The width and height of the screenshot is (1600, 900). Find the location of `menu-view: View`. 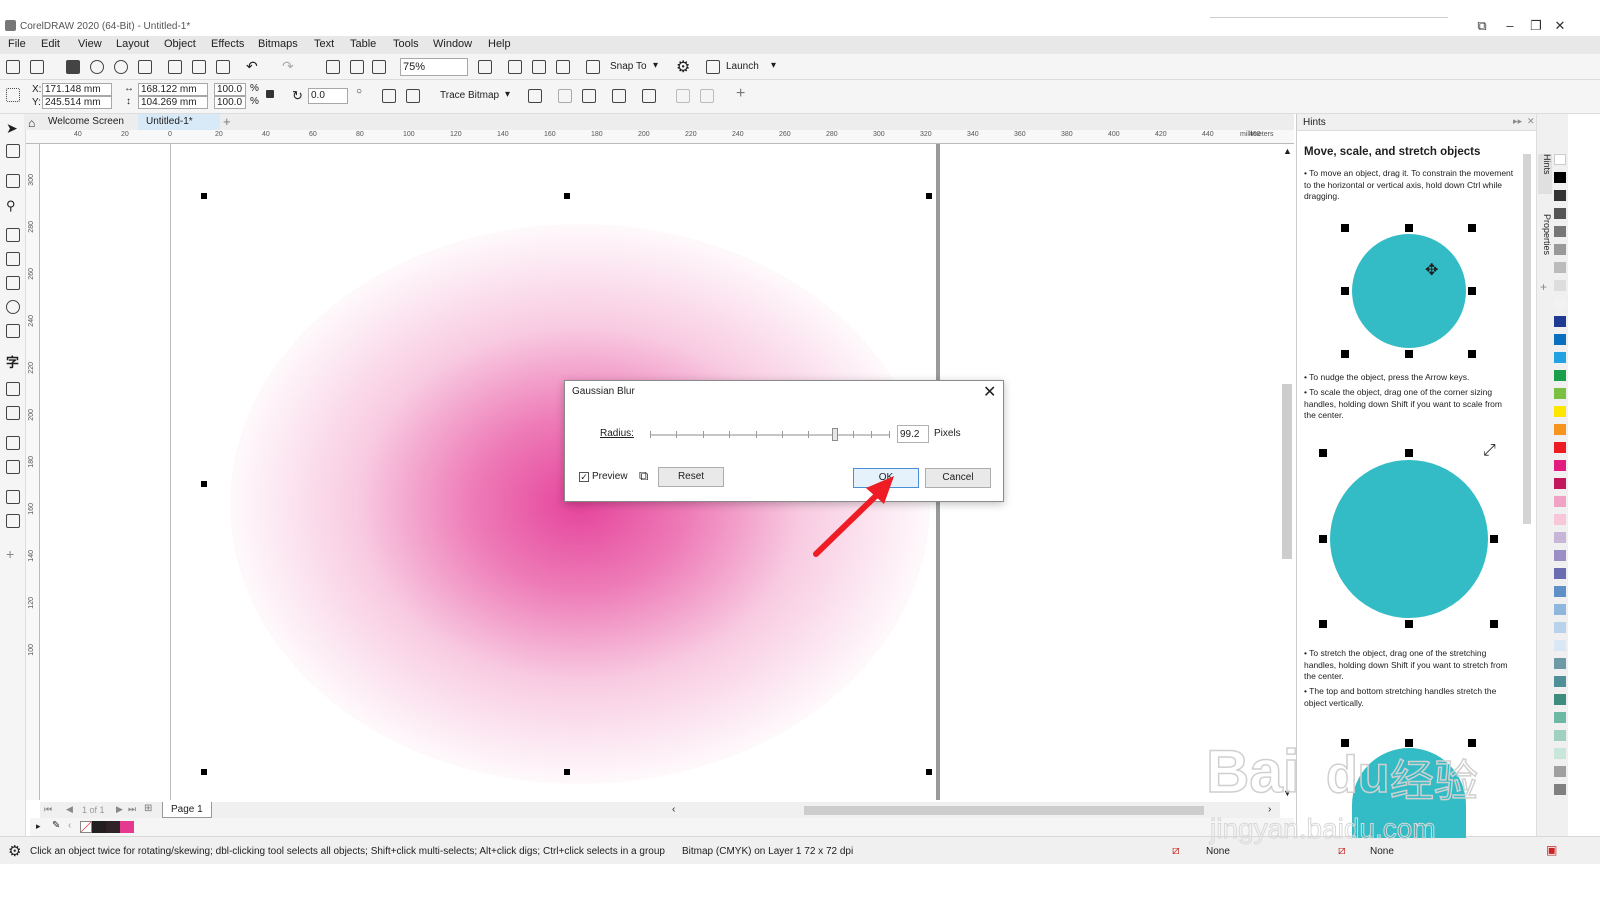

menu-view: View is located at coordinates (90, 44).